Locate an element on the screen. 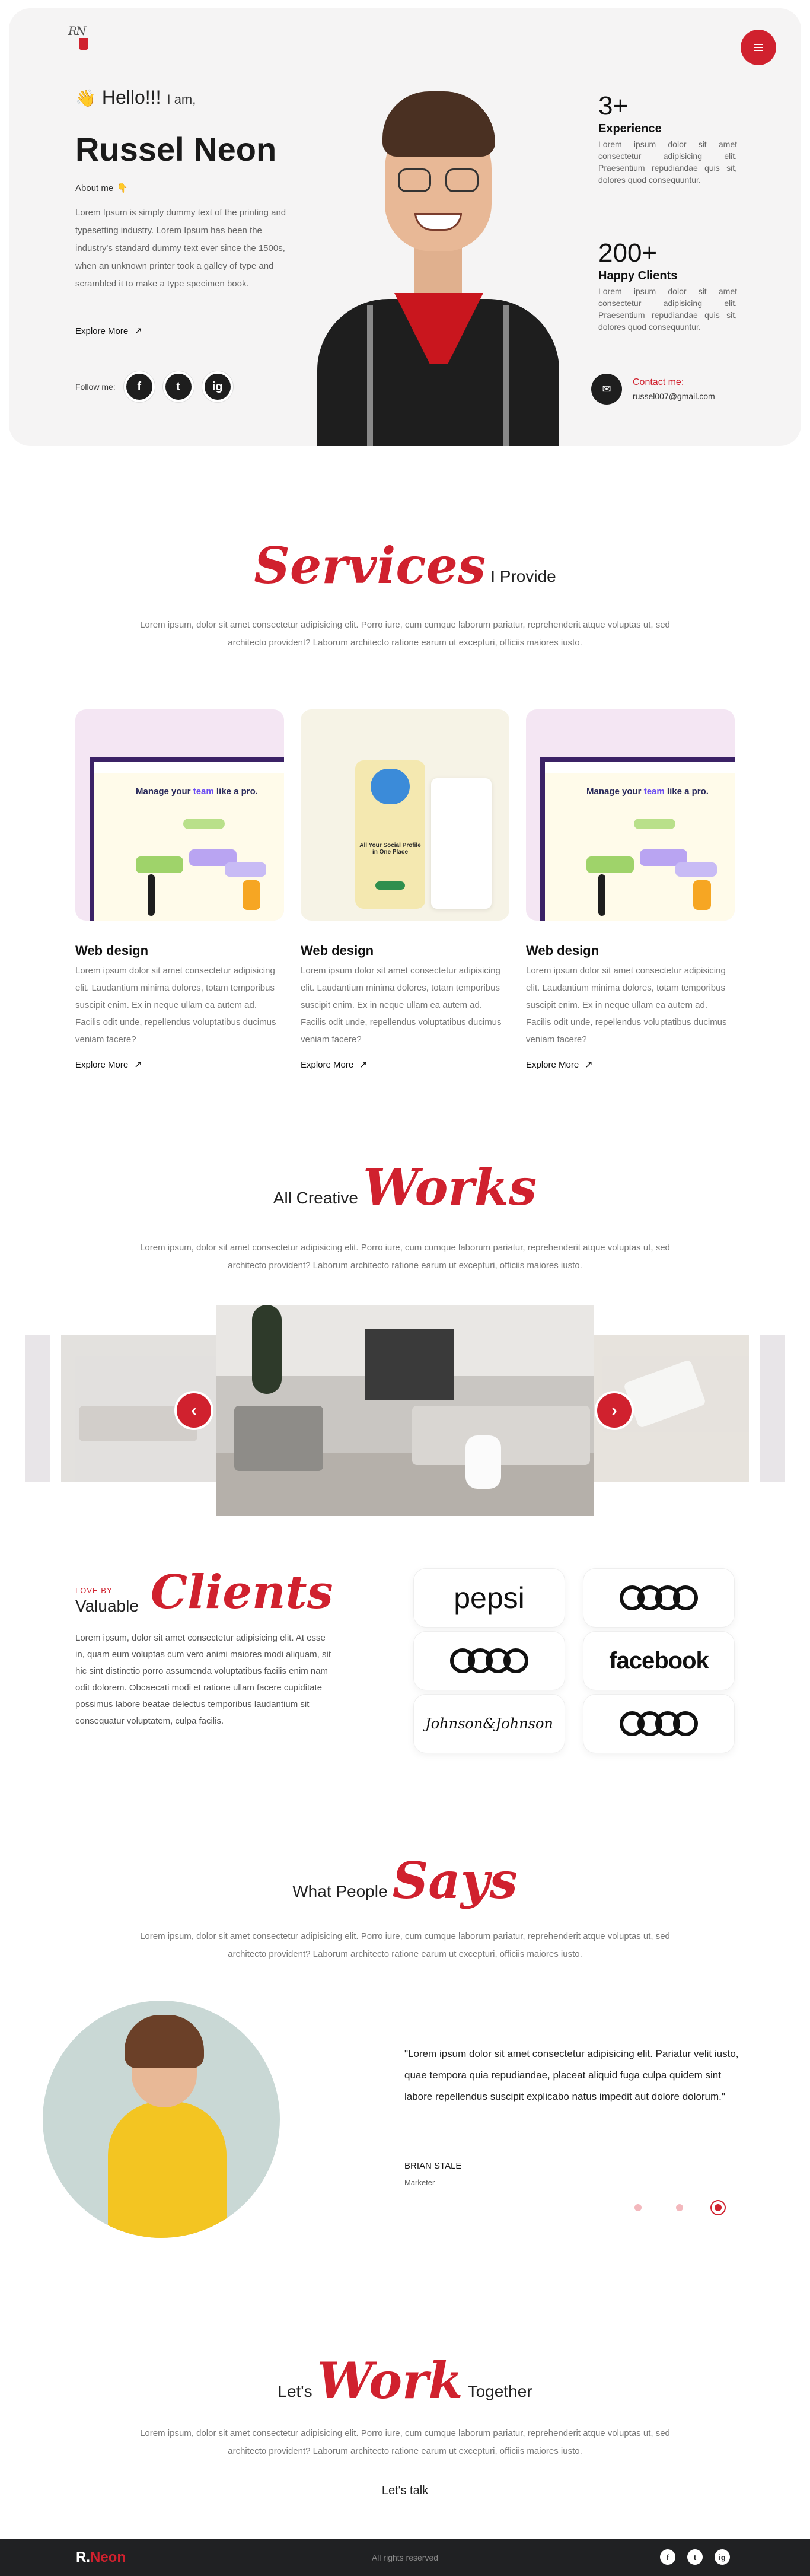 Image resolution: width=810 pixels, height=2576 pixels. logo-cup-icon is located at coordinates (83, 44).